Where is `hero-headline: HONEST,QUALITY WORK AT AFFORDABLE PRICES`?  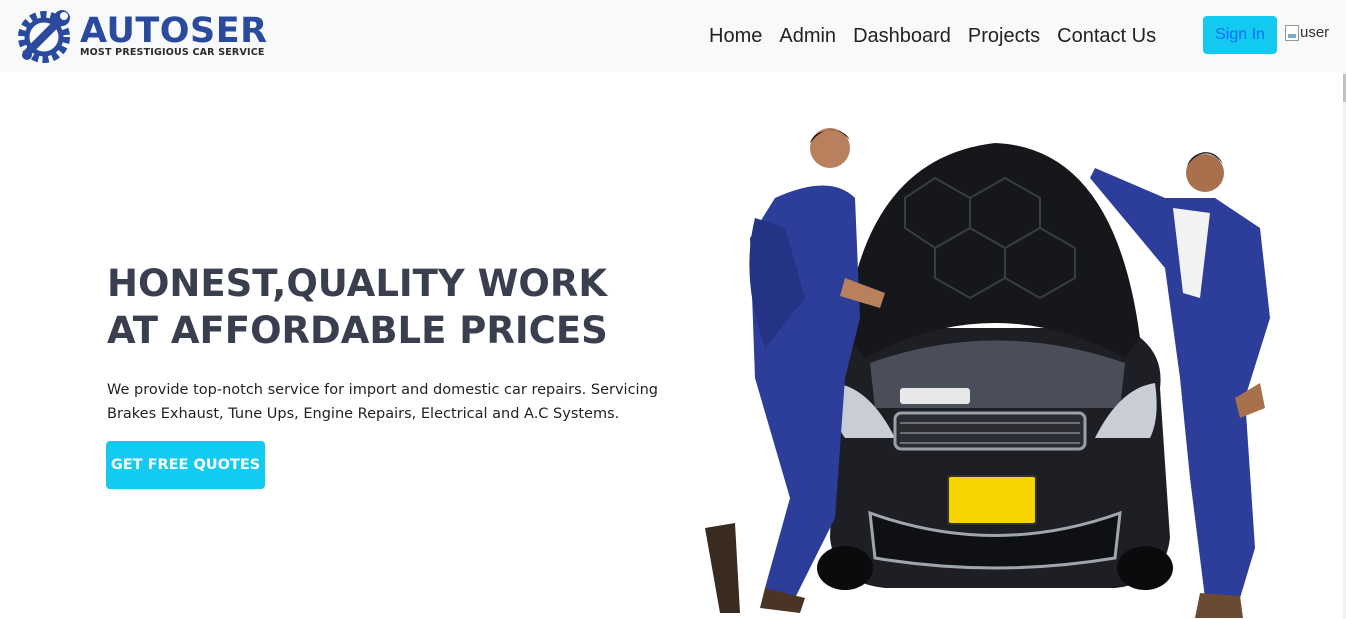 hero-headline: HONEST,QUALITY WORK AT AFFORDABLE PRICES is located at coordinates (387, 307).